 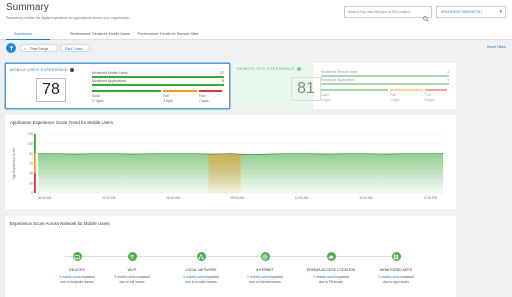 What do you see at coordinates (39, 48) in the screenshot?
I see `time-range-chip: × Time Range` at bounding box center [39, 48].